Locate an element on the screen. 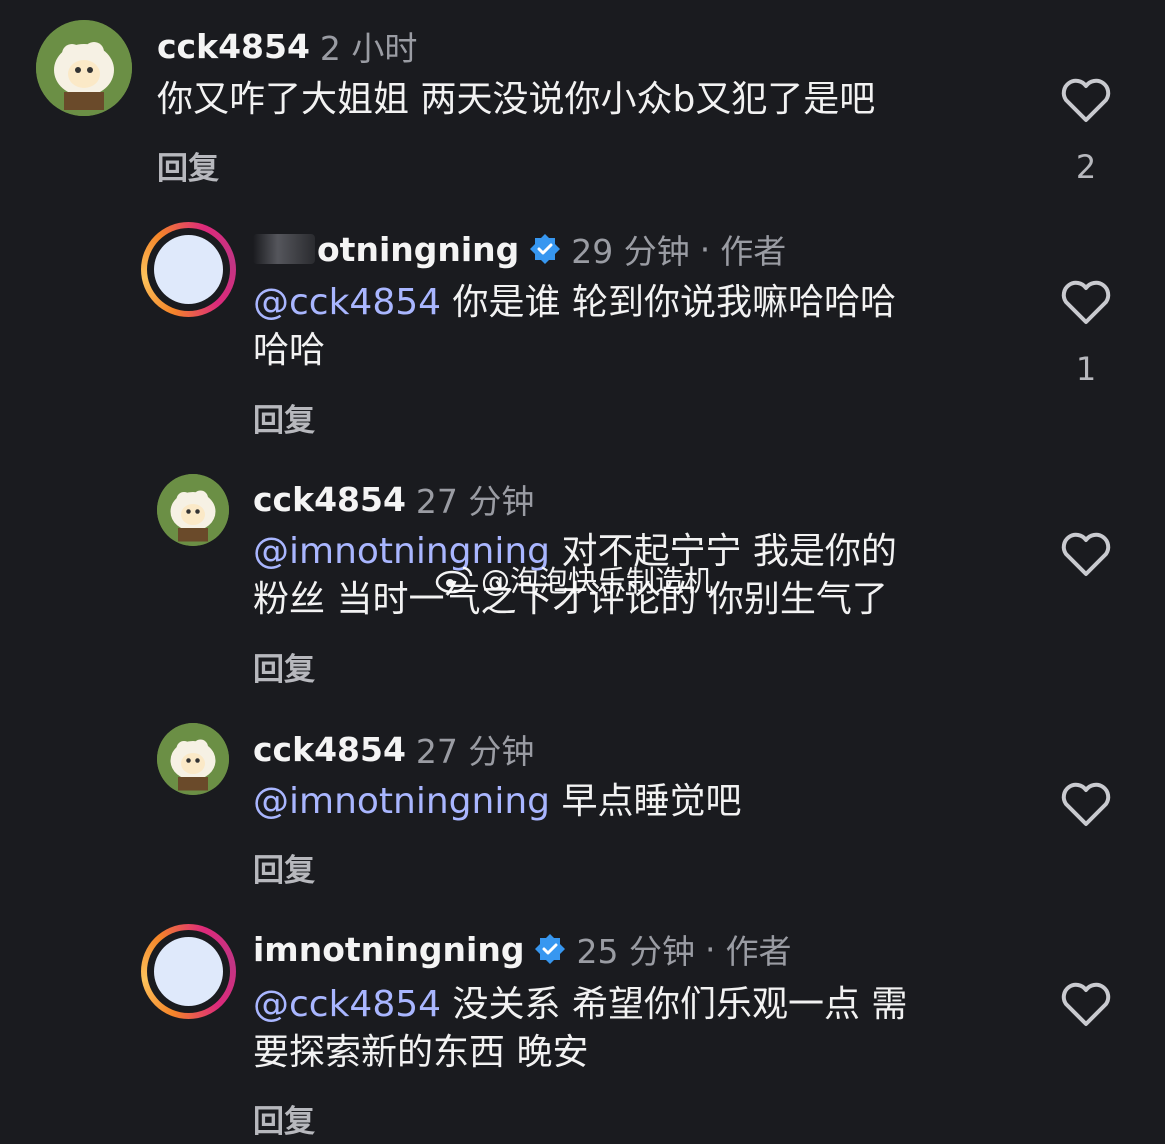 The height and width of the screenshot is (1144, 1165). watermark-text: @泡泡快乐制造机 is located at coordinates (597, 581).